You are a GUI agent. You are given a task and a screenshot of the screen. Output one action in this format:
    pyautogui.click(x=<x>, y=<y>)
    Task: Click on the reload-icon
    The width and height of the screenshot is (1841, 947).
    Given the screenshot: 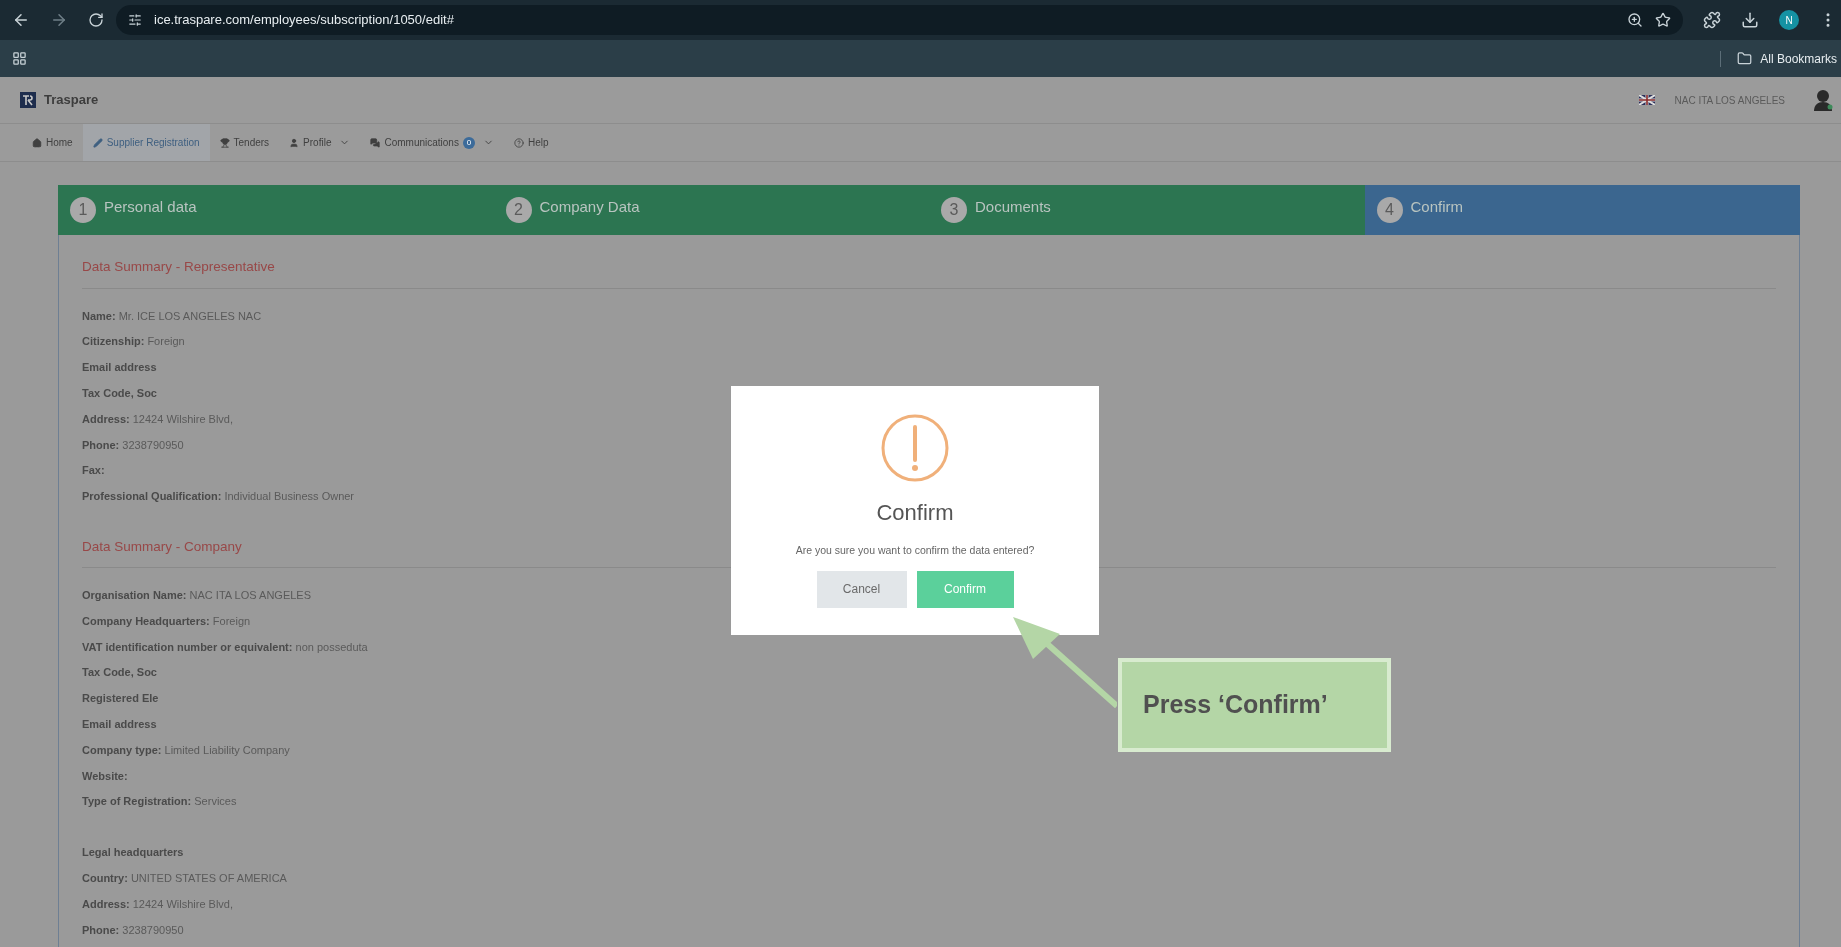 What is the action you would take?
    pyautogui.click(x=96, y=20)
    